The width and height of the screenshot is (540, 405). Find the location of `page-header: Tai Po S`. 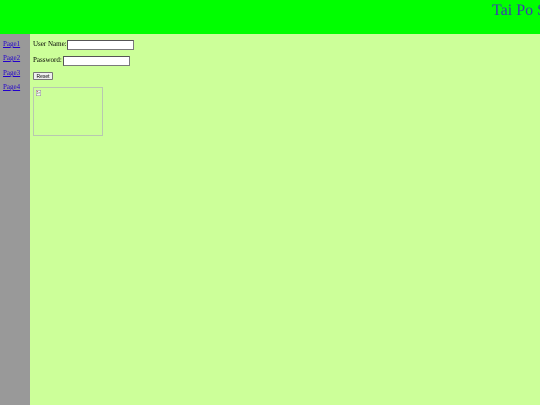

page-header: Tai Po S is located at coordinates (270, 17).